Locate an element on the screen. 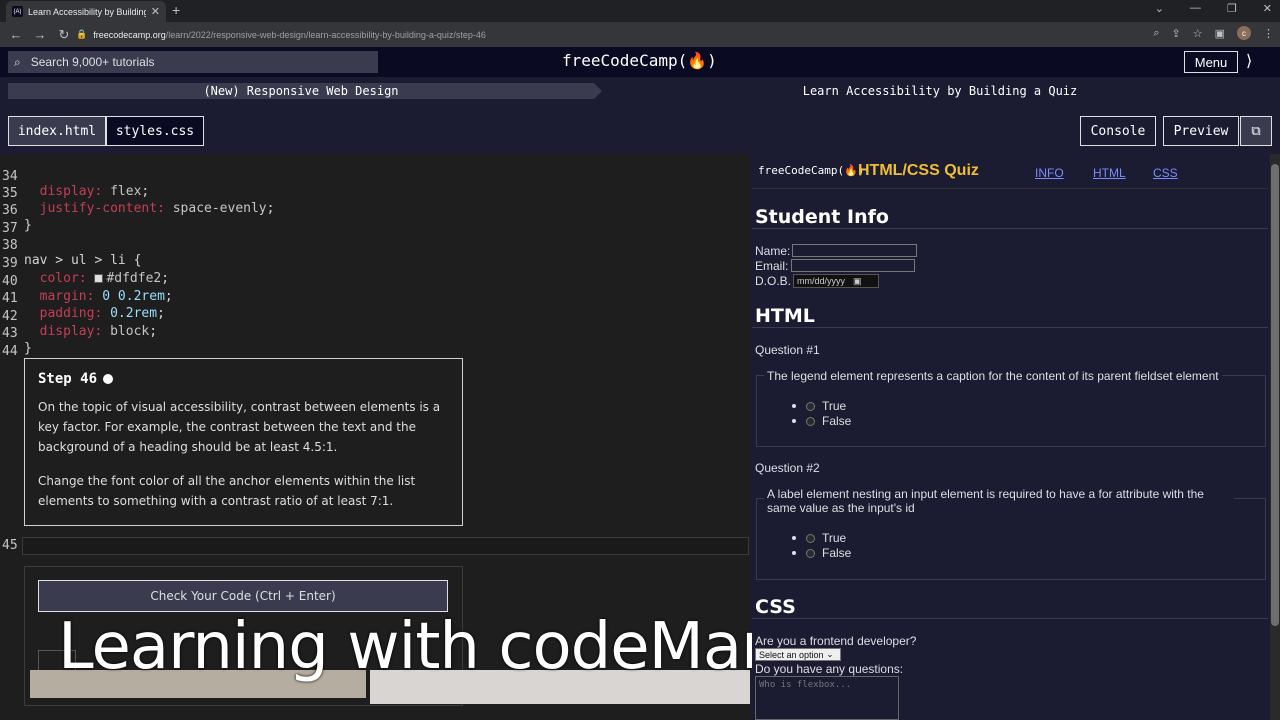  fcc-favicon-icon: (A) is located at coordinates (17, 11).